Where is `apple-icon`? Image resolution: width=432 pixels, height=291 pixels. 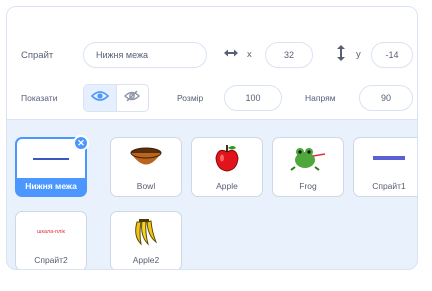
apple-icon is located at coordinates (227, 158).